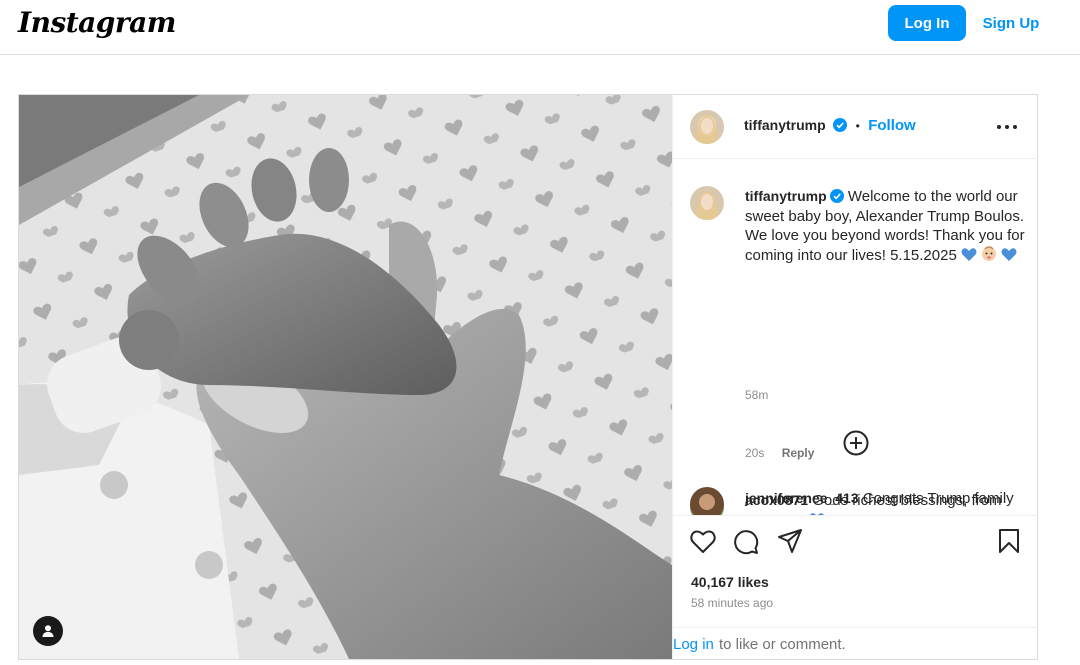 This screenshot has width=1080, height=665. Describe the element at coordinates (779, 453) in the screenshot. I see `comment-meta: 20s Reply` at that location.